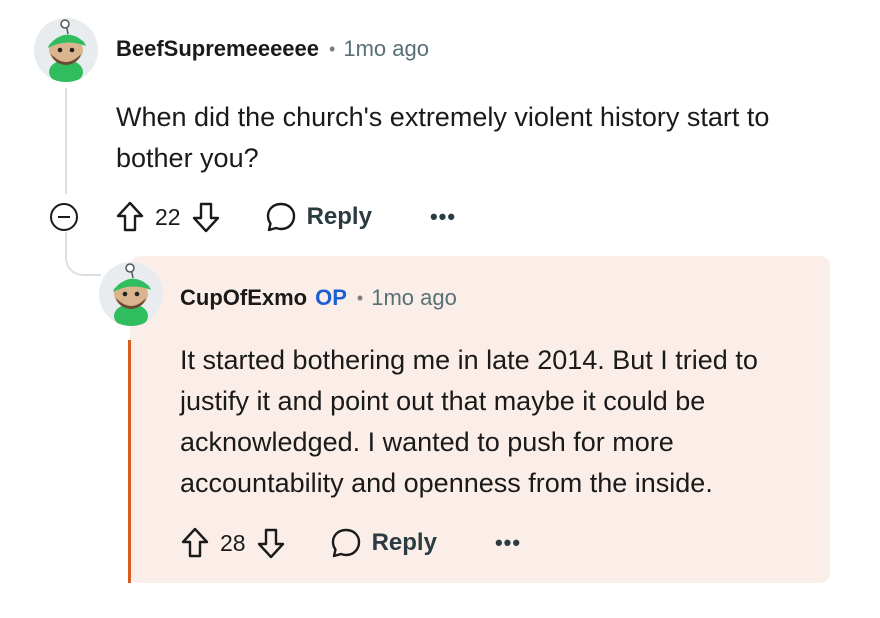  Describe the element at coordinates (83, 254) in the screenshot. I see `thread-line-connector` at that location.